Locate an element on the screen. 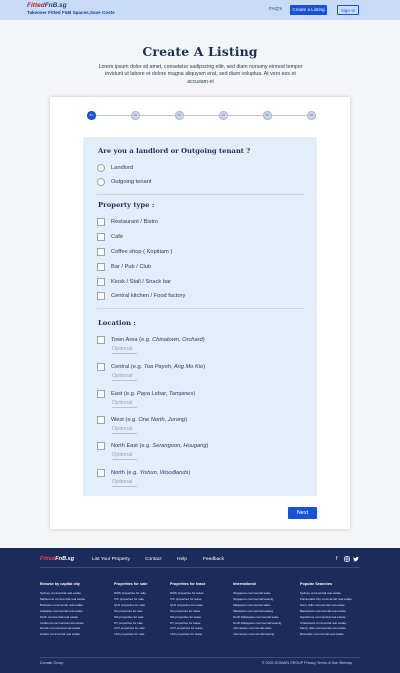  checkbox-coffee-shop: Coffee shop ( Kopitiam ) is located at coordinates (134, 251).